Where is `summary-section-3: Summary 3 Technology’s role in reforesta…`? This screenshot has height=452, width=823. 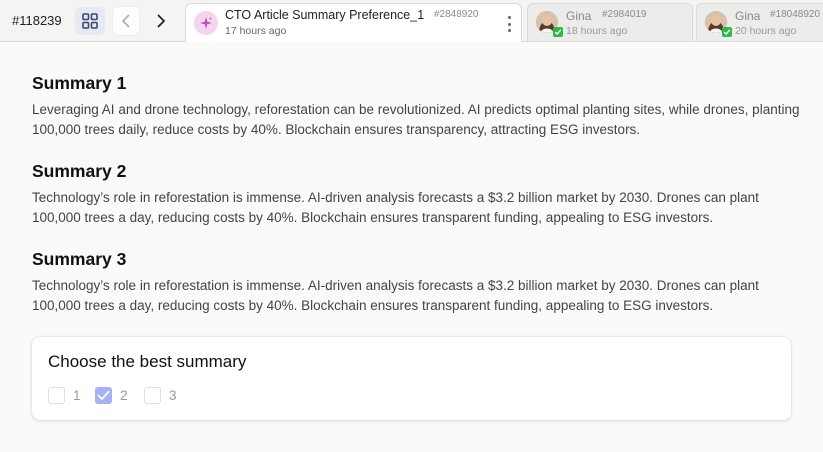
summary-section-3: Summary 3 Technology’s role in reforesta… is located at coordinates (417, 282).